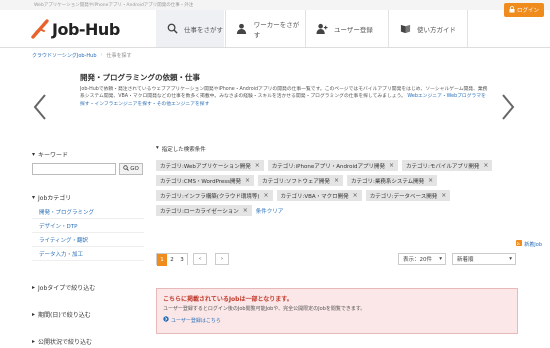  I want to click on new-jobs-link: 新着Job, so click(529, 244).